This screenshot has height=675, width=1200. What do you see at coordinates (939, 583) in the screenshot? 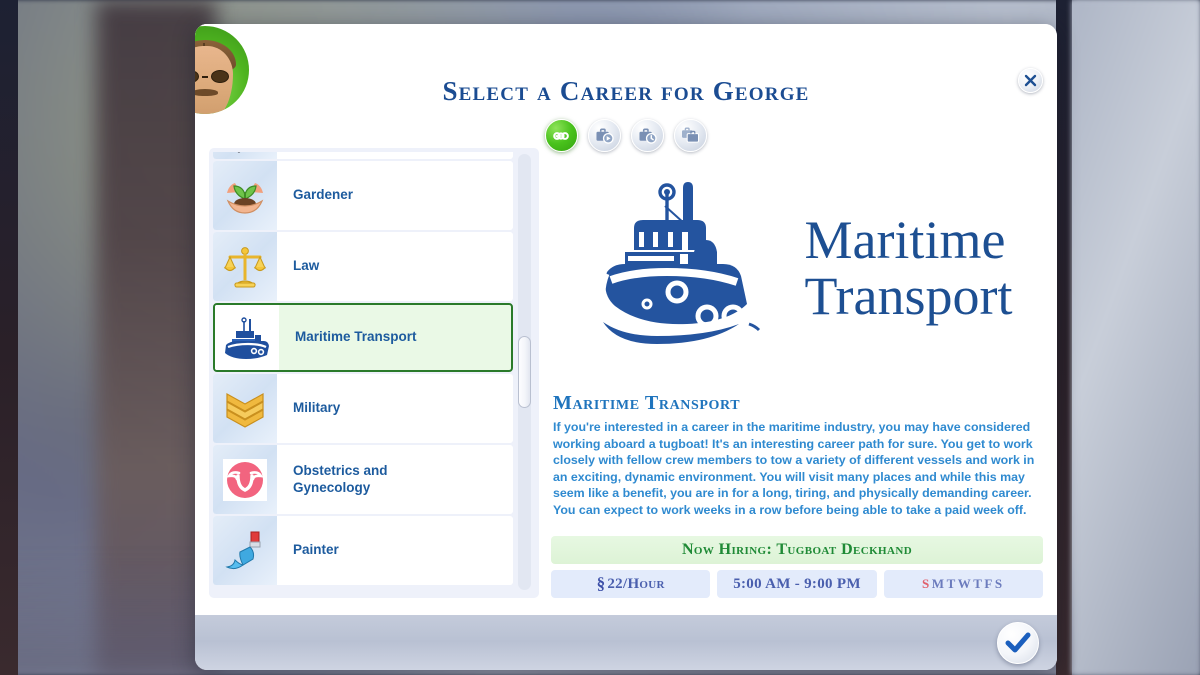
I see `day-monday: M` at bounding box center [939, 583].